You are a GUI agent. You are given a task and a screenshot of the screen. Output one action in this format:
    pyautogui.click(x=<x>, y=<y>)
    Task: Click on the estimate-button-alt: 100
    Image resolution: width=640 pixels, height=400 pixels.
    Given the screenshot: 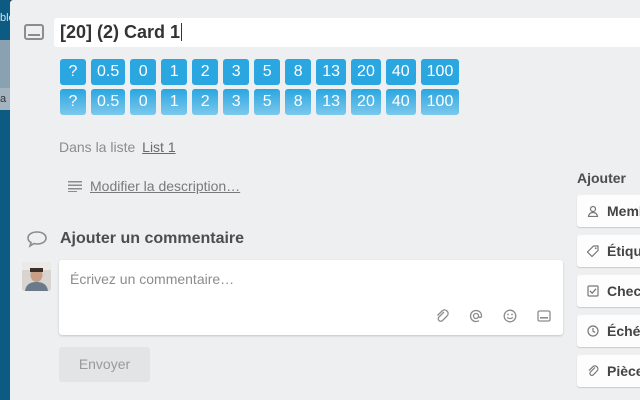 What is the action you would take?
    pyautogui.click(x=440, y=102)
    